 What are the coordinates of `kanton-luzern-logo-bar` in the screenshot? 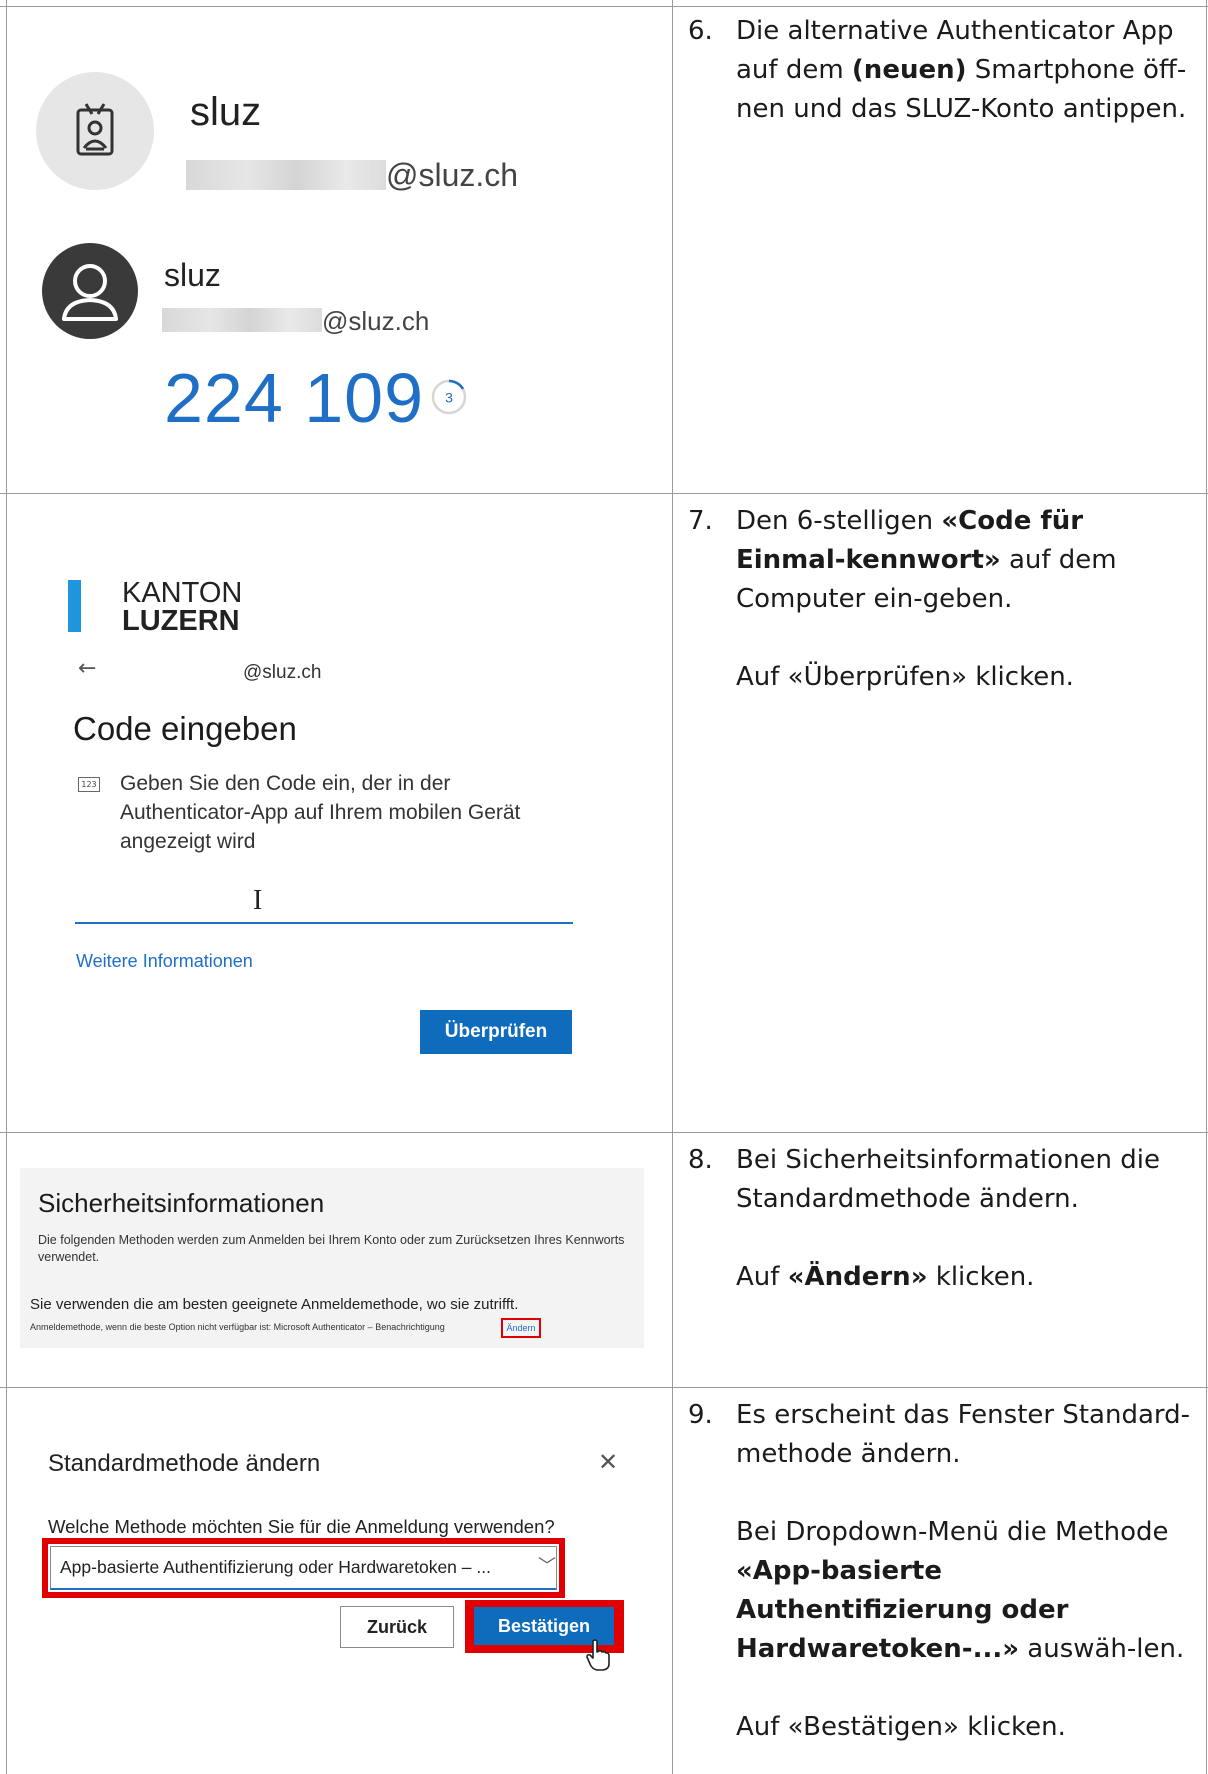 It's located at (74, 606).